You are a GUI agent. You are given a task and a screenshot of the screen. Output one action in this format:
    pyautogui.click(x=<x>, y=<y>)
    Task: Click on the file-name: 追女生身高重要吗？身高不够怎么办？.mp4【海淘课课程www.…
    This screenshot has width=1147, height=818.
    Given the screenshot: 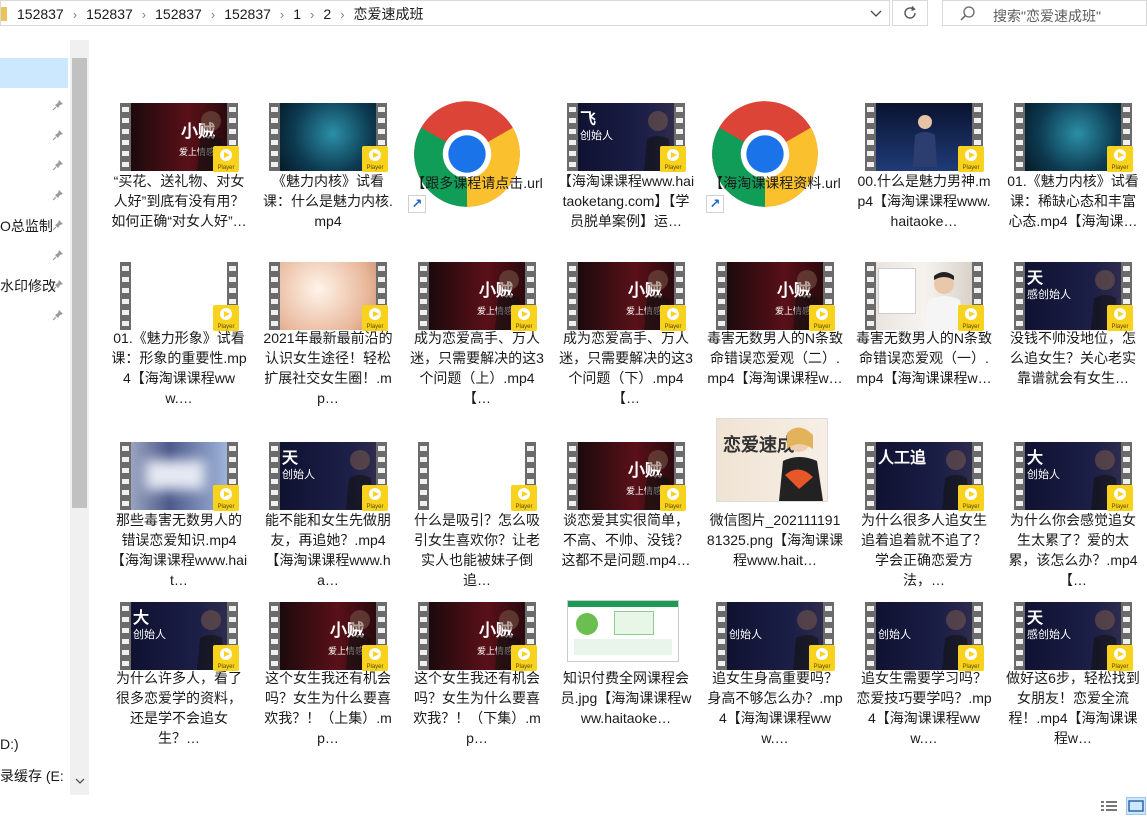 What is the action you would take?
    pyautogui.click(x=775, y=708)
    